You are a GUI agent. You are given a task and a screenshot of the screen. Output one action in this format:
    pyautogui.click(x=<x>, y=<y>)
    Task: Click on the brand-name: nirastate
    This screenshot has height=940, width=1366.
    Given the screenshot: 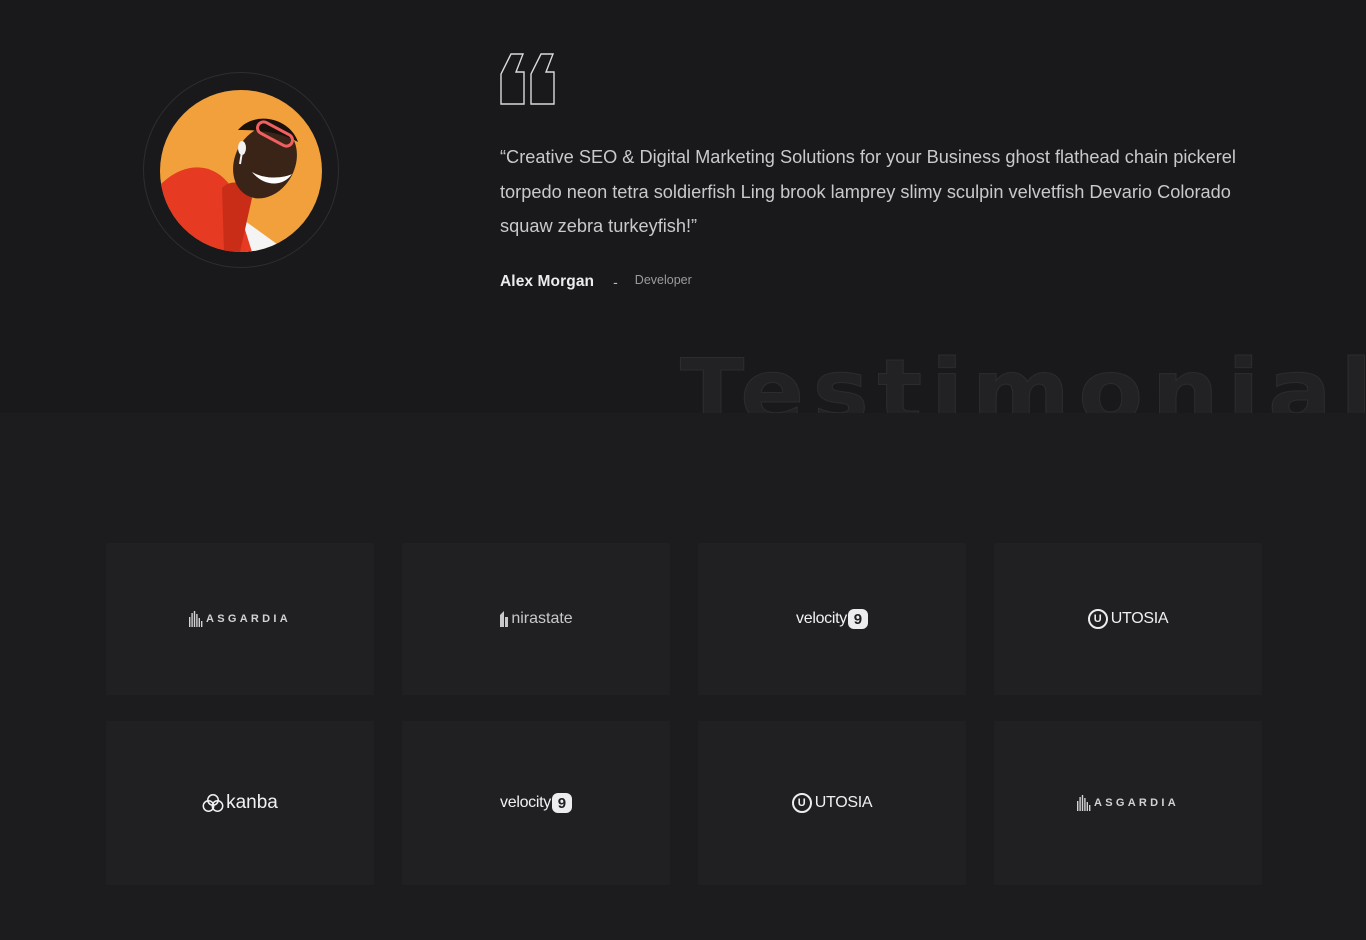 What is the action you would take?
    pyautogui.click(x=542, y=618)
    